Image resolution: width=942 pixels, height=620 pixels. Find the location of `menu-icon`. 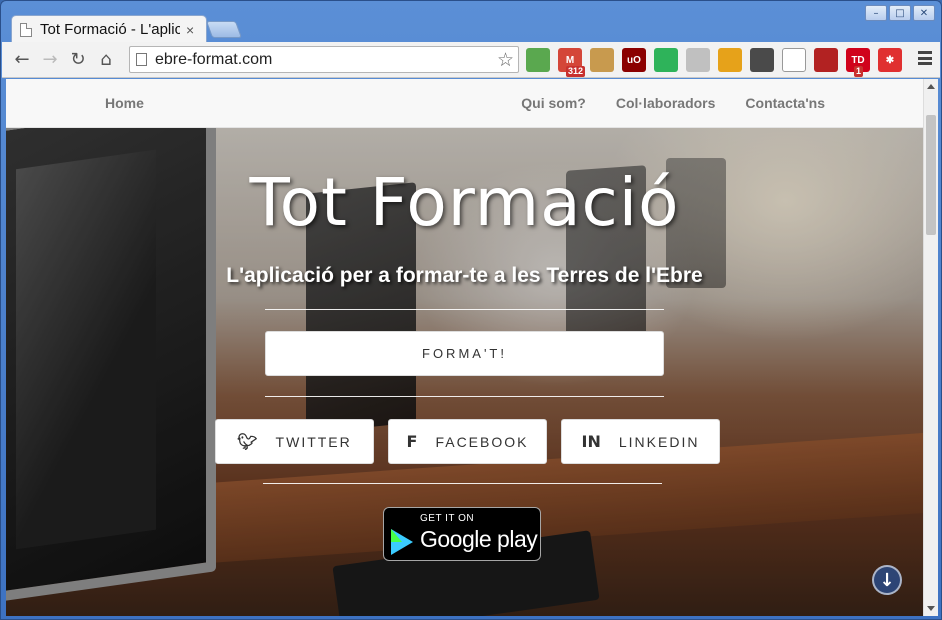

menu-icon is located at coordinates (925, 58).